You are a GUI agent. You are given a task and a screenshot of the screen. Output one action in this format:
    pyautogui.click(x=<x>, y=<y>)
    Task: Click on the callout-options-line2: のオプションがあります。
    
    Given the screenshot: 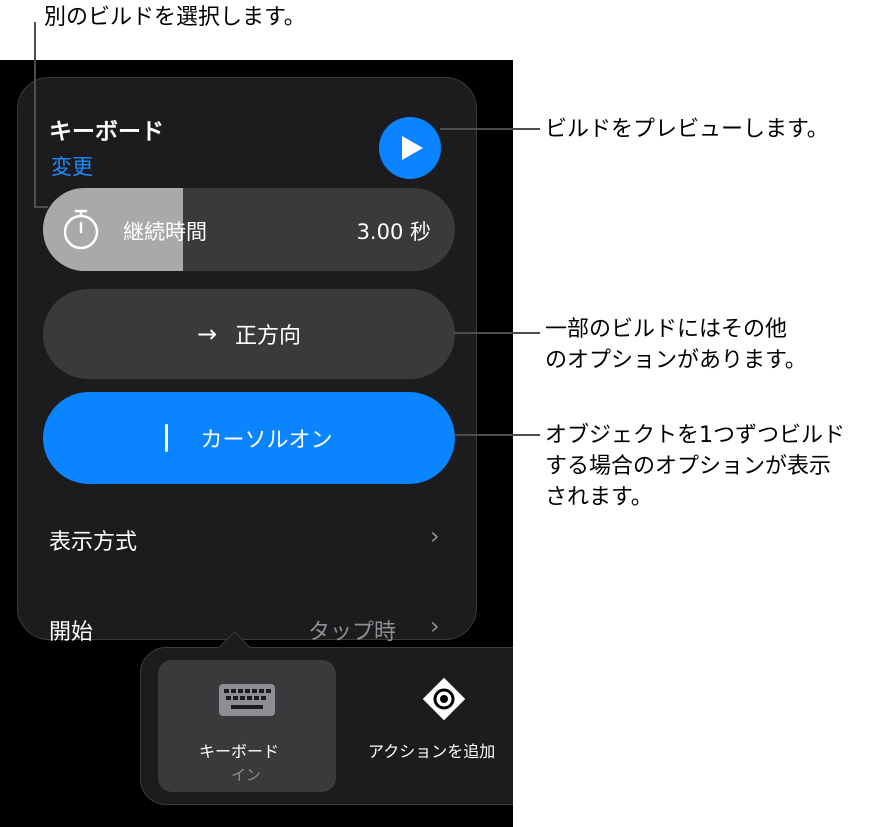 What is the action you would take?
    pyautogui.click(x=676, y=360)
    